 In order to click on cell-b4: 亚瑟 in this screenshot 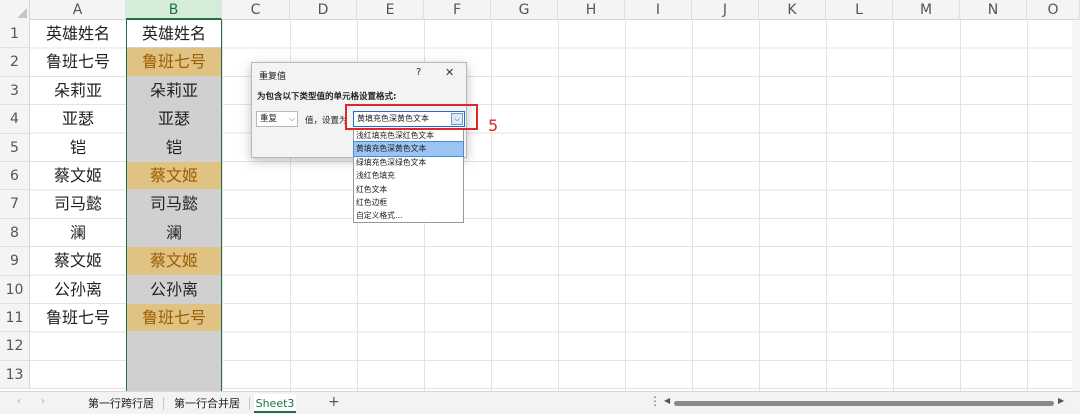, I will do `click(174, 119)`.